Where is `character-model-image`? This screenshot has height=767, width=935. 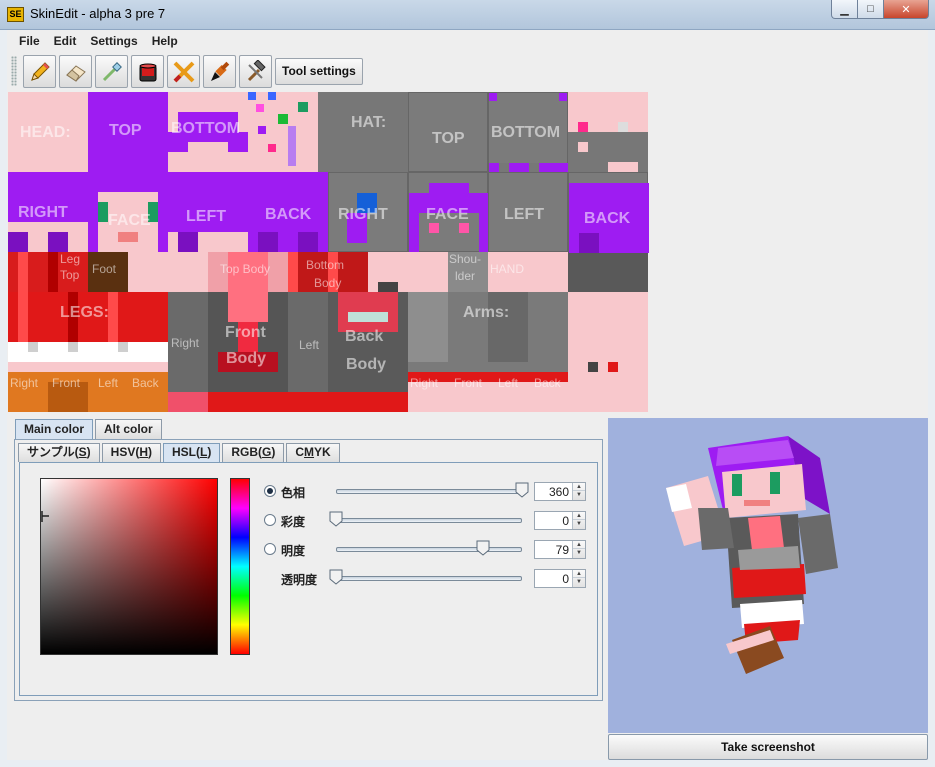
character-model-image is located at coordinates (752, 555).